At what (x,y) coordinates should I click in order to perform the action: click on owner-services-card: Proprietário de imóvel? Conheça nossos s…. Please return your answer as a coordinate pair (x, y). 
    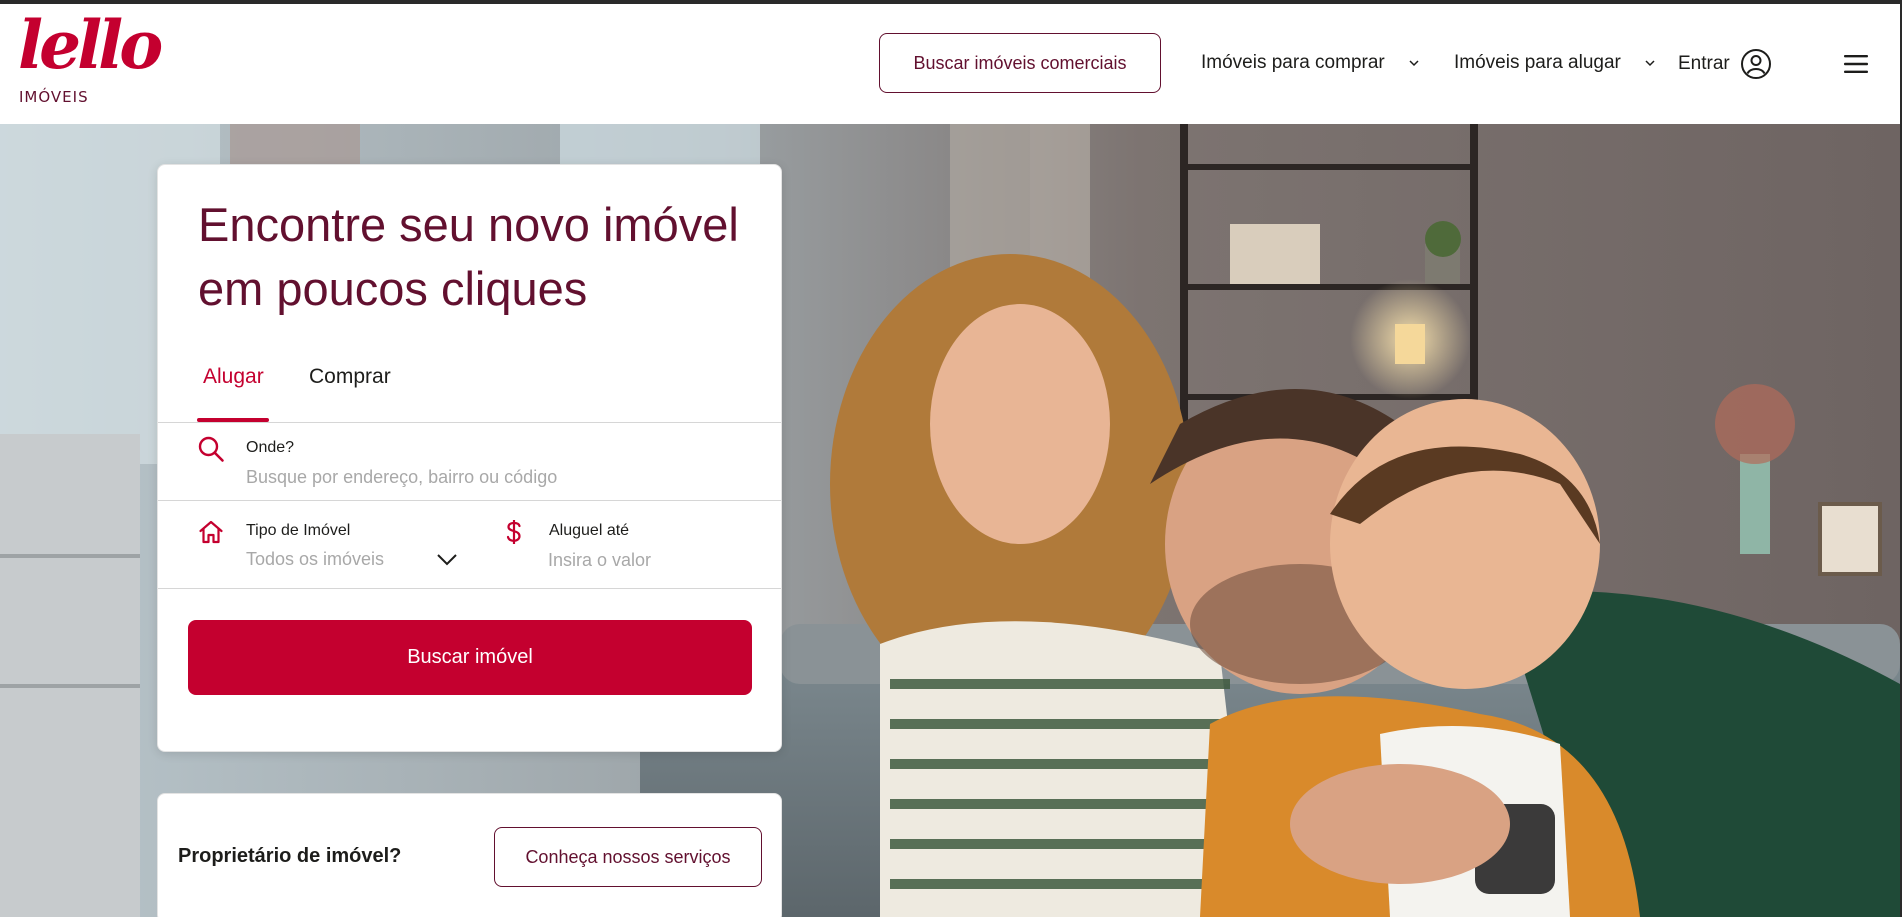
    Looking at the image, I should click on (469, 855).